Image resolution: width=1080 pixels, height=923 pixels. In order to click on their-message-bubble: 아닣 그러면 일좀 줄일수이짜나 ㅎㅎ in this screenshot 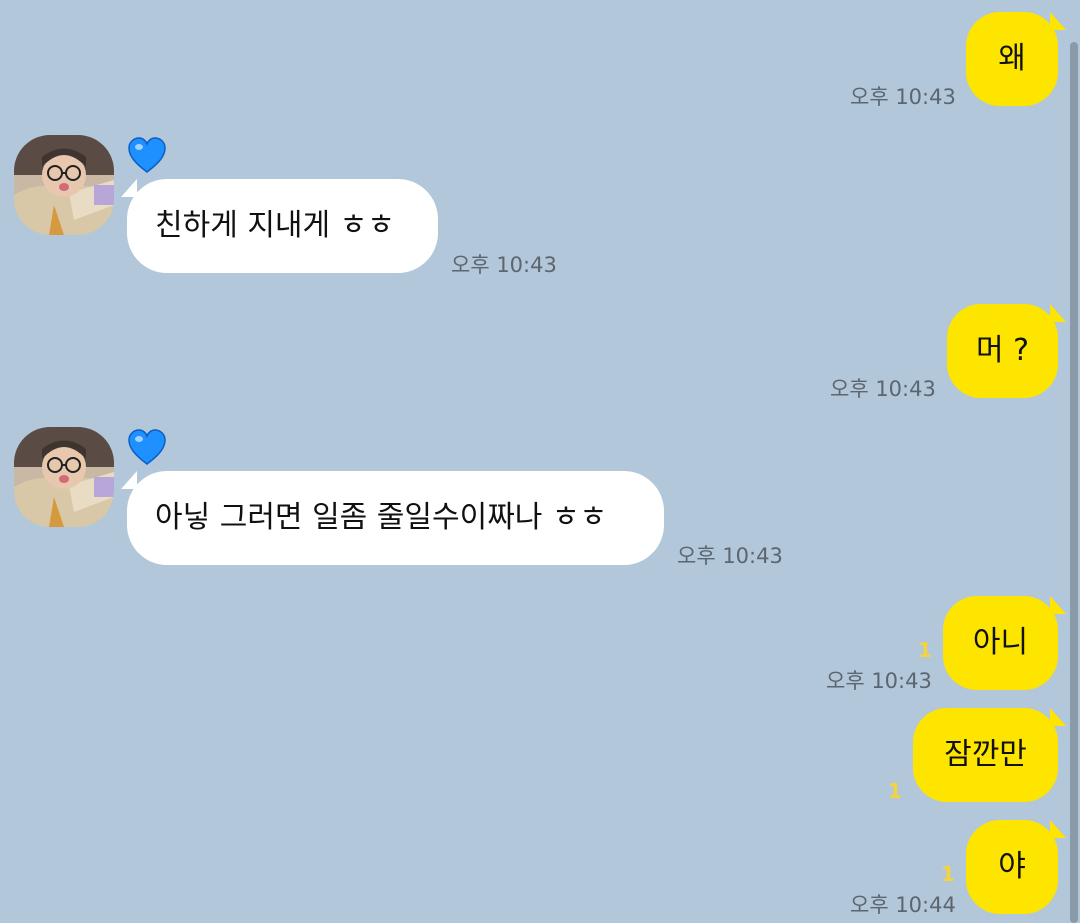, I will do `click(395, 518)`.